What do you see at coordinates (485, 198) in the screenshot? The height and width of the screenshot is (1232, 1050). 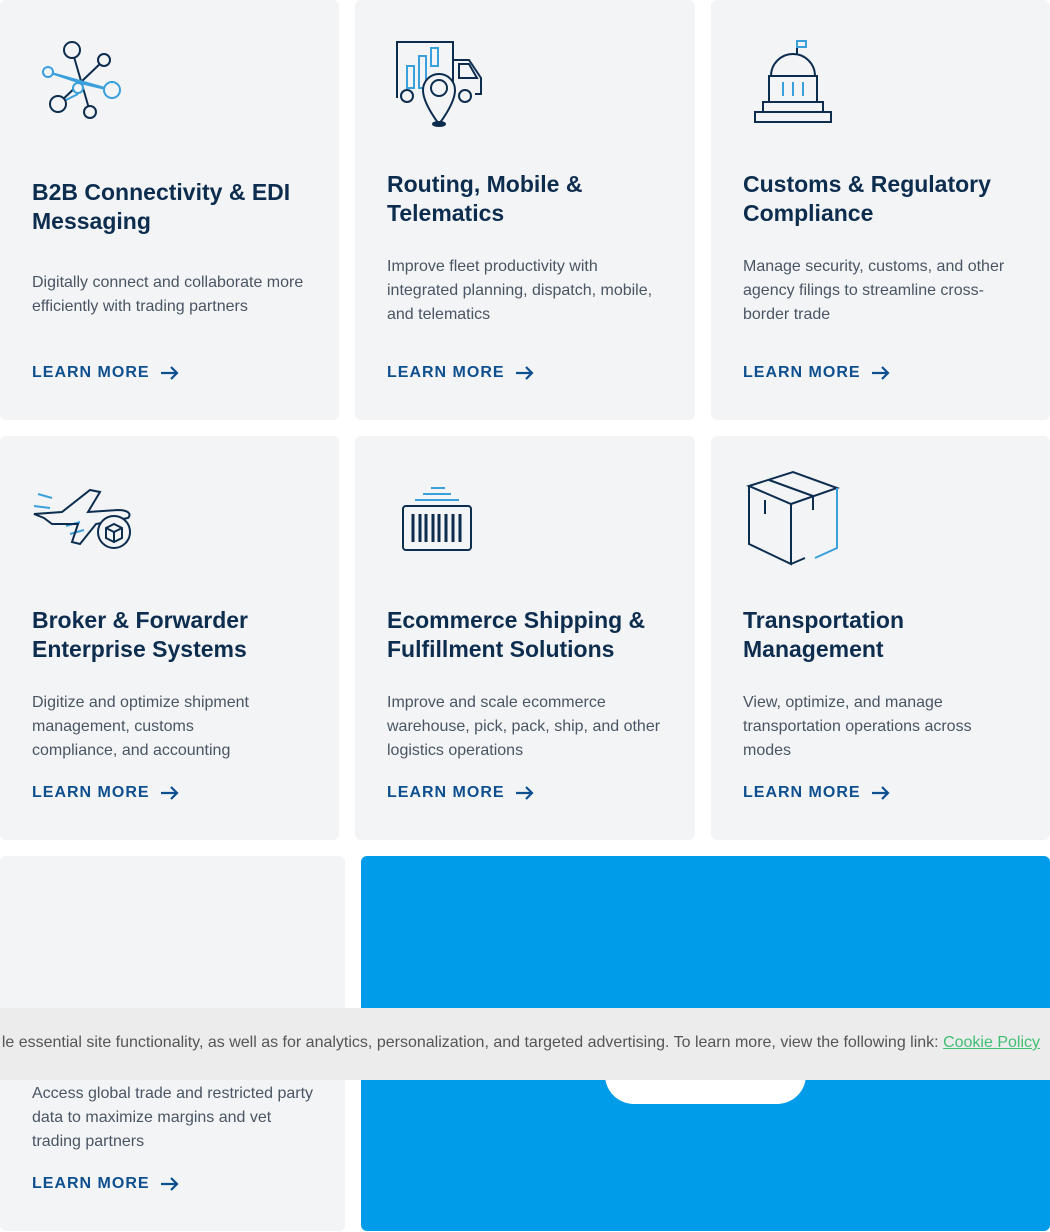 I see `card-title: Routing, Mobile & Telematics` at bounding box center [485, 198].